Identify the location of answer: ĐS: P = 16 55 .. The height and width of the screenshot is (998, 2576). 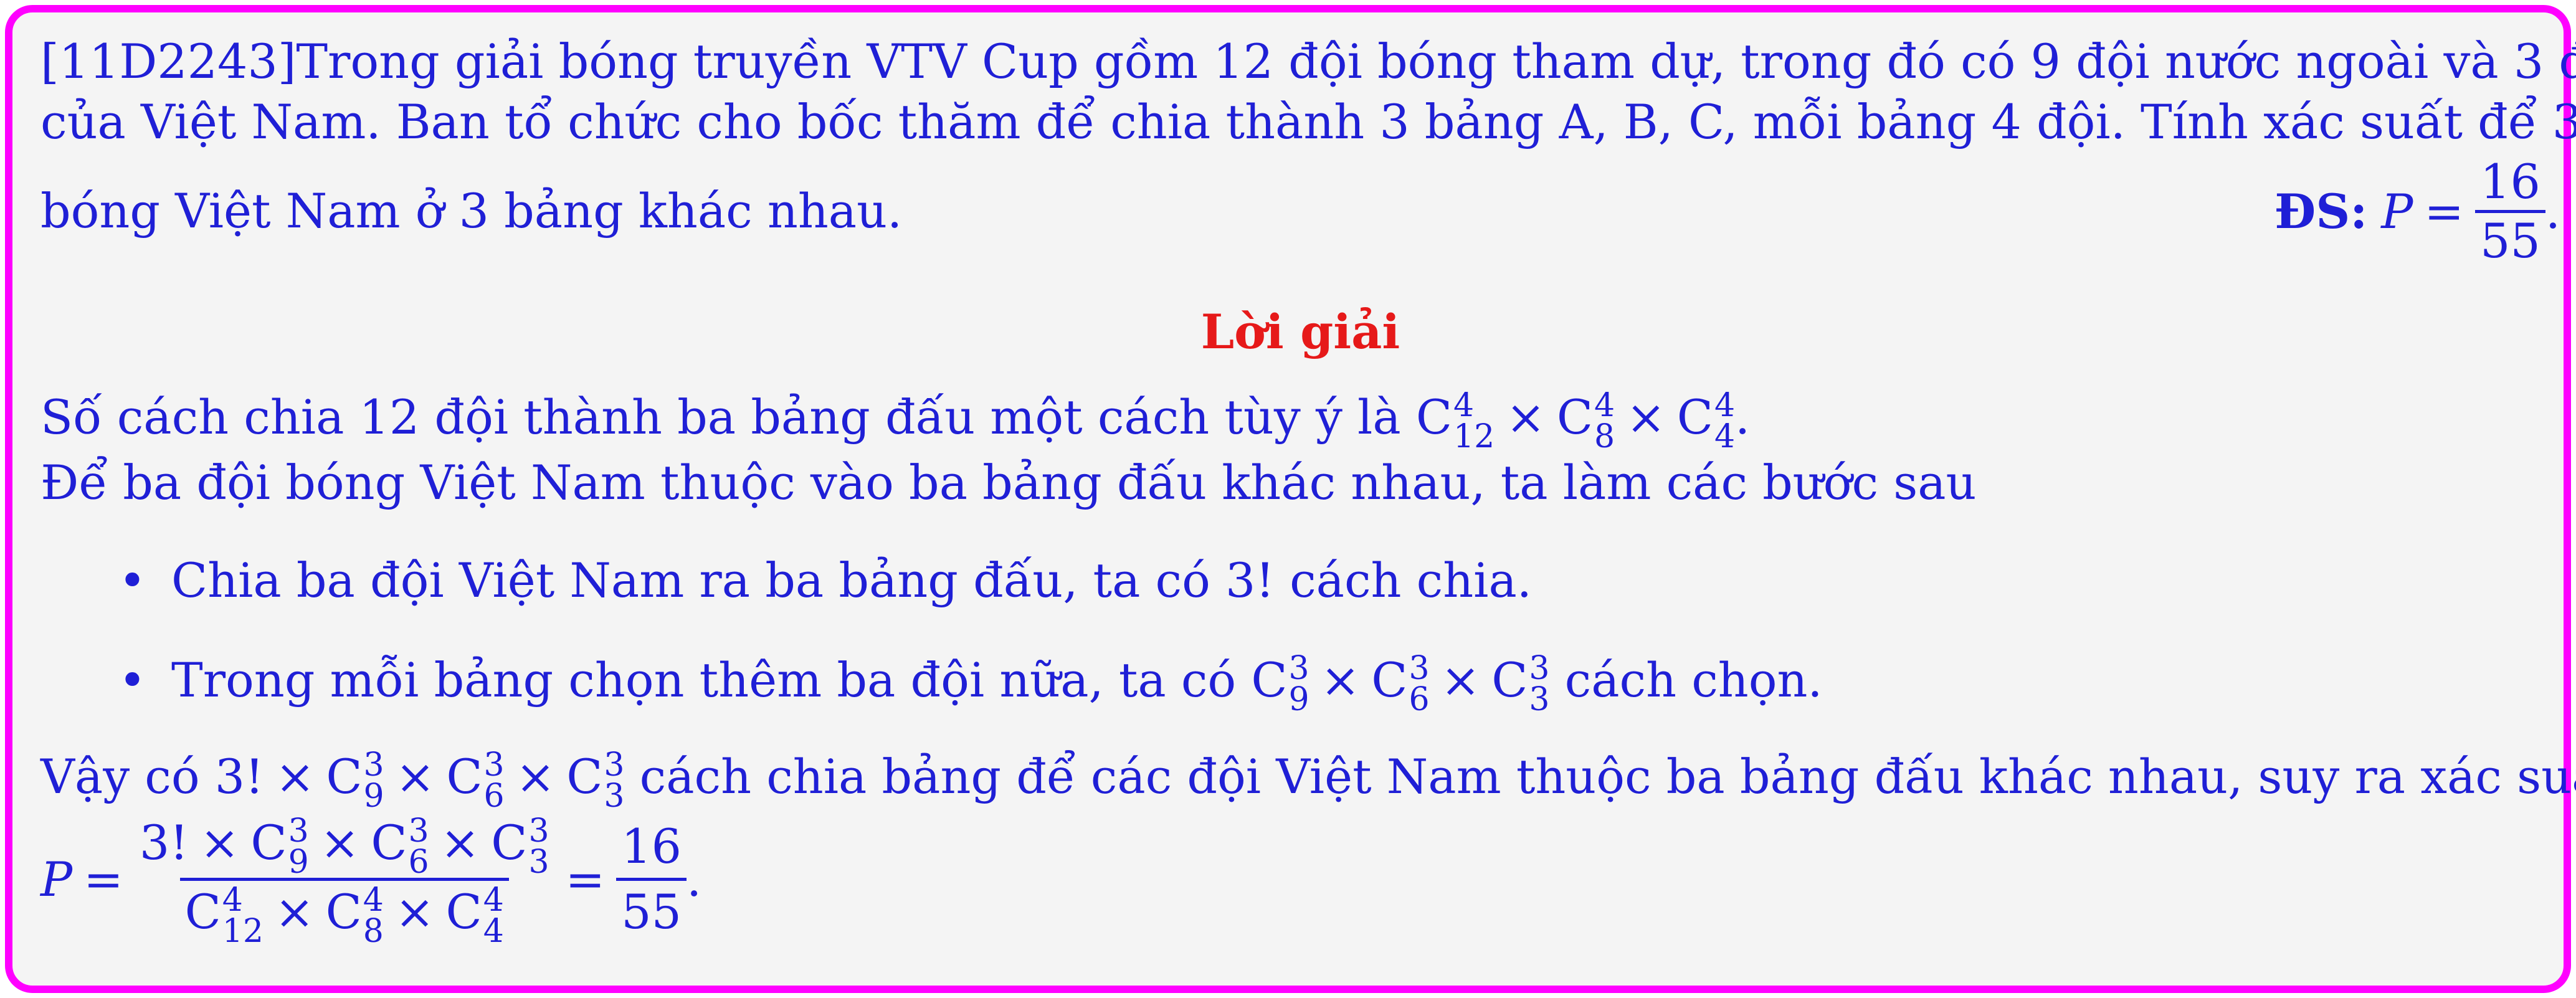
(2417, 211).